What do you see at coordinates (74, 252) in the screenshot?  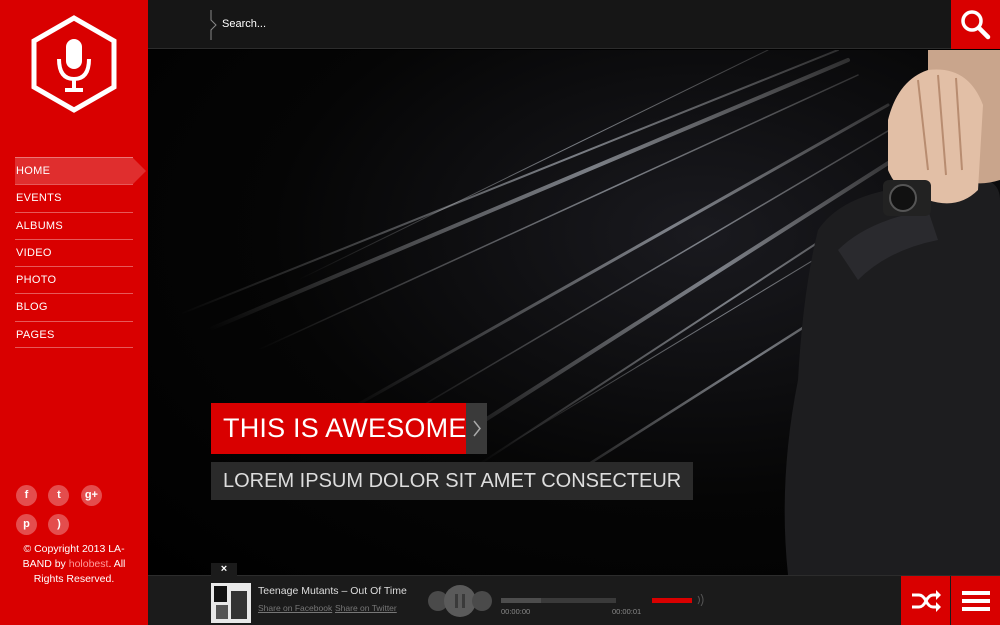 I see `nav-item-video: VIDEO` at bounding box center [74, 252].